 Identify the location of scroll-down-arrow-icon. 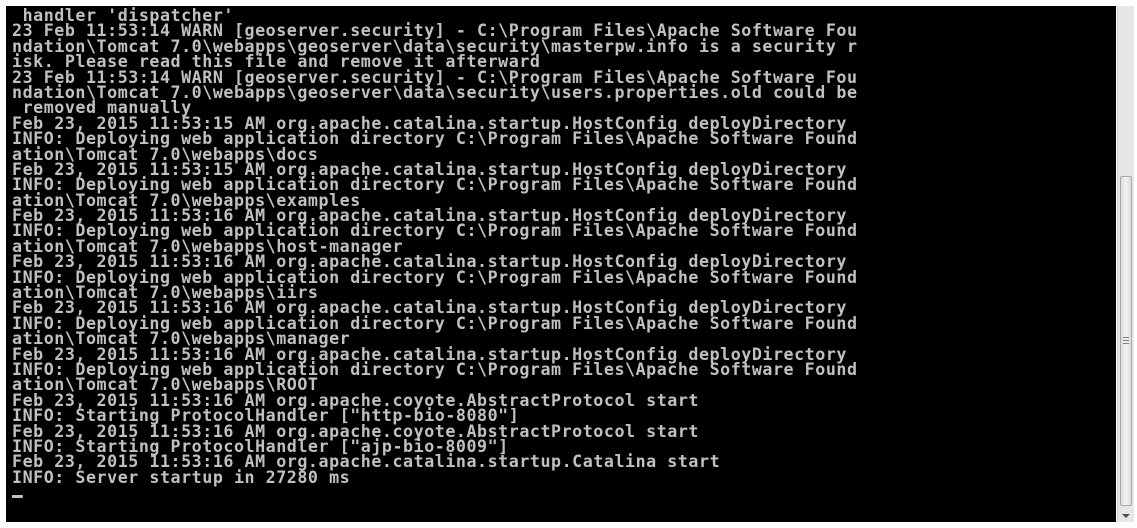
(1126, 516).